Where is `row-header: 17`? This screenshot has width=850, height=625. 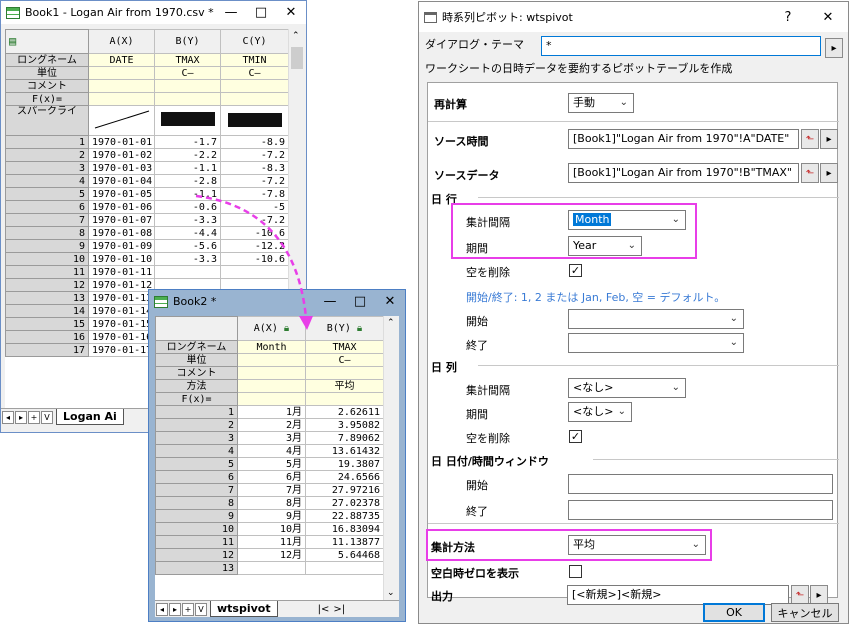 row-header: 17 is located at coordinates (47, 350).